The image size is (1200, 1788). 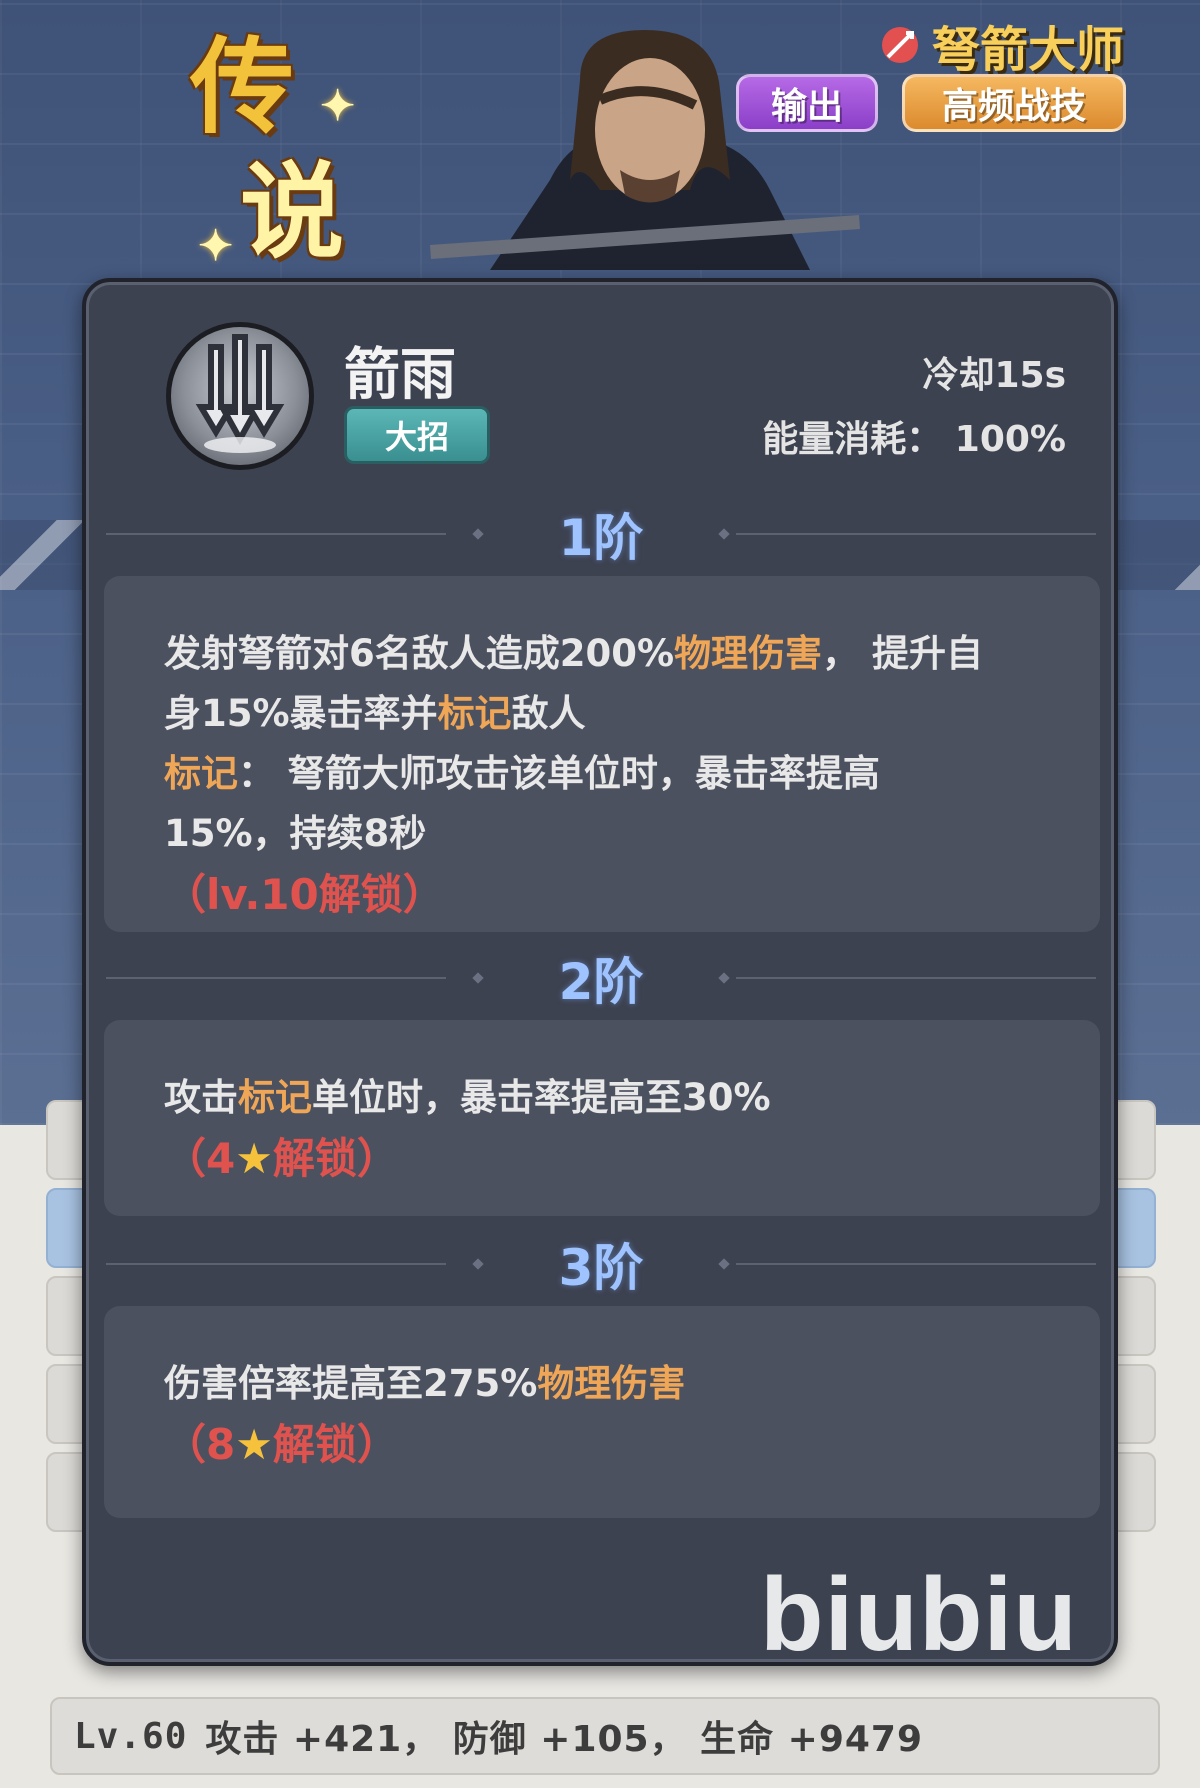 I want to click on tier-label: 2阶, so click(x=601, y=982).